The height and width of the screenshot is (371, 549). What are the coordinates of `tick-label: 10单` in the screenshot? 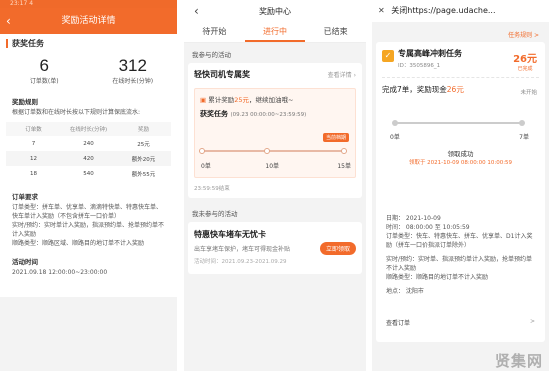 It's located at (272, 166).